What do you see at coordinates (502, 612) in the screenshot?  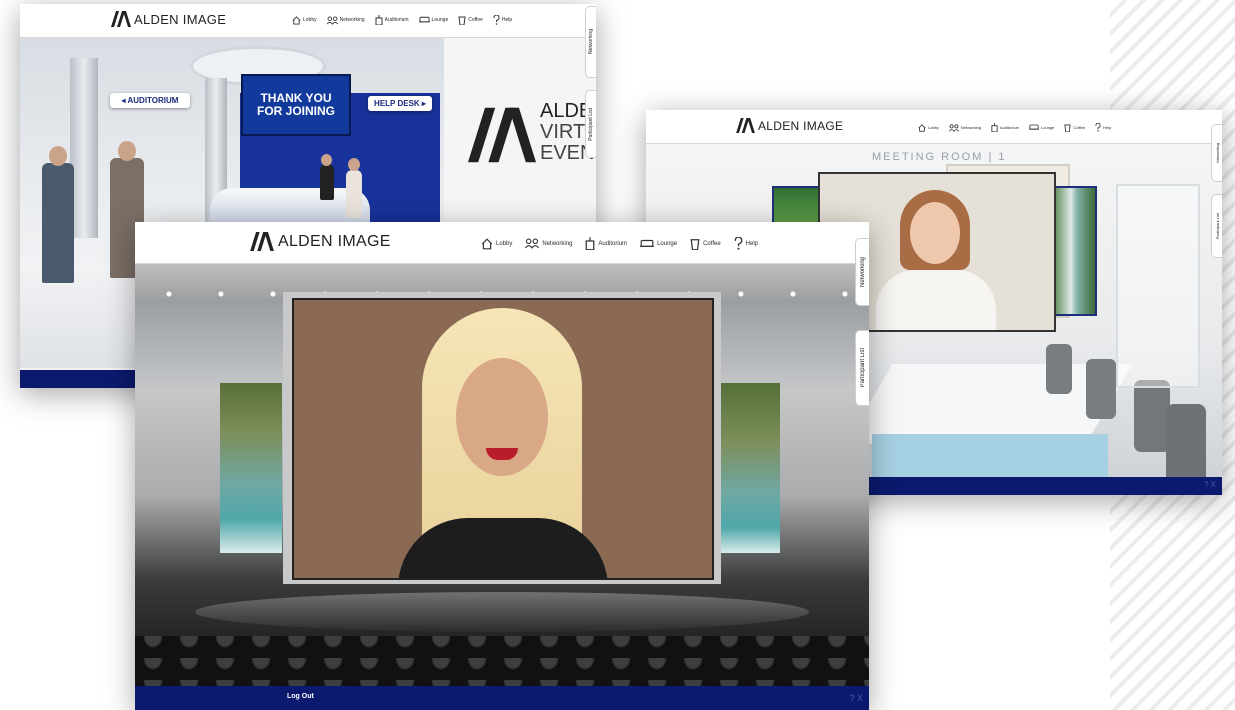 I see `stage` at bounding box center [502, 612].